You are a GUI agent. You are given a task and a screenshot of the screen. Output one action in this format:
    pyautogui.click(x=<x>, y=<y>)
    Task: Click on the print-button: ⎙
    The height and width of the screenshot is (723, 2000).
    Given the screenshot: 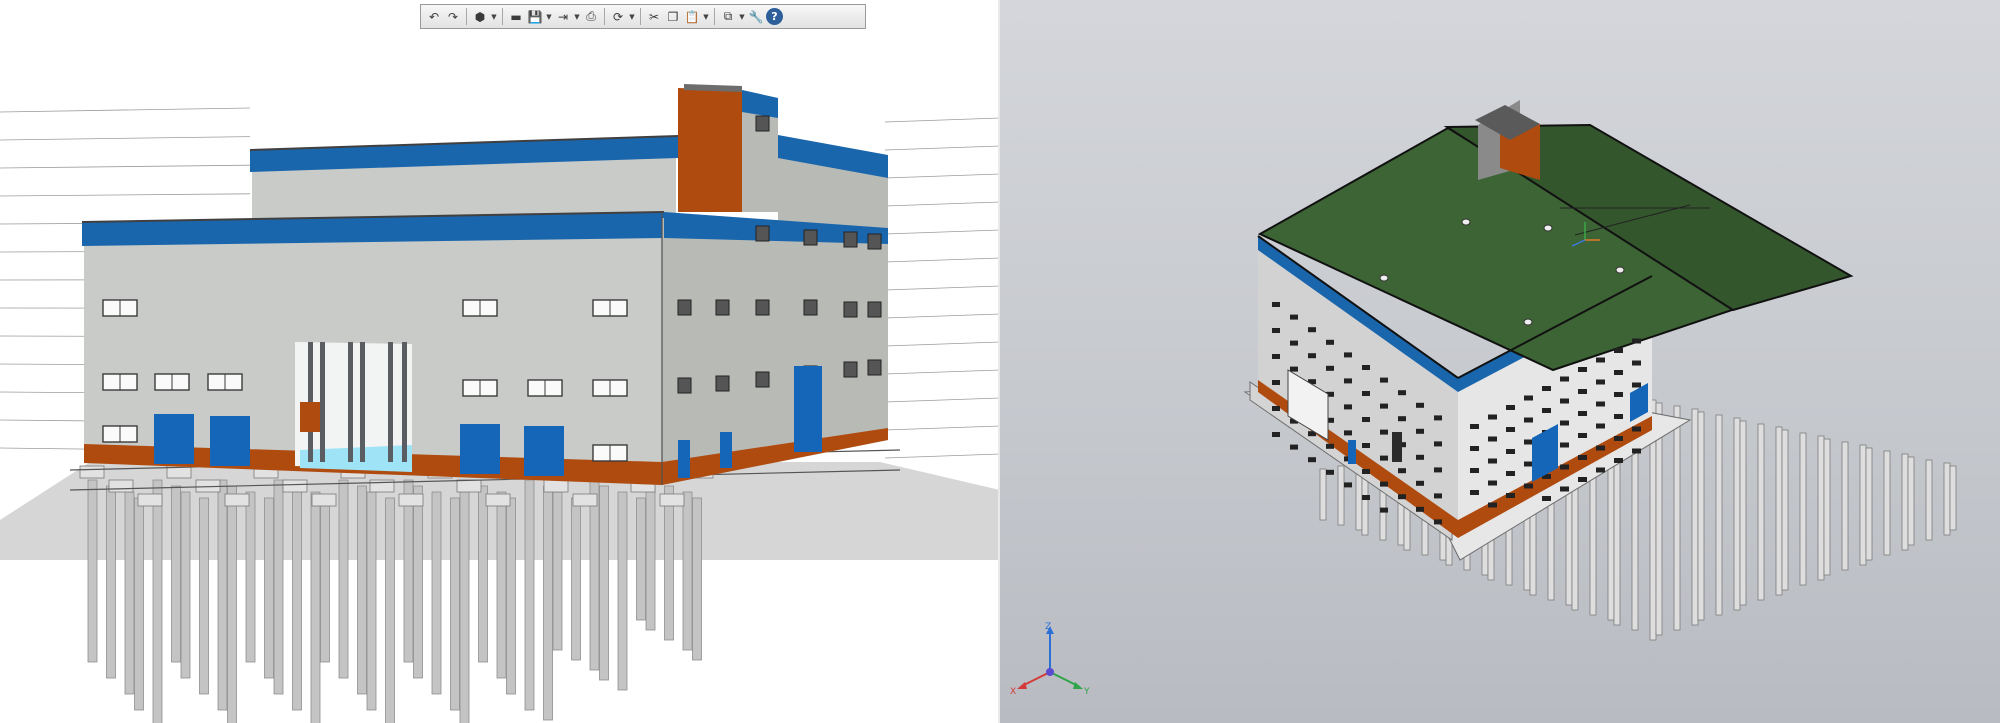 What is the action you would take?
    pyautogui.click(x=591, y=16)
    